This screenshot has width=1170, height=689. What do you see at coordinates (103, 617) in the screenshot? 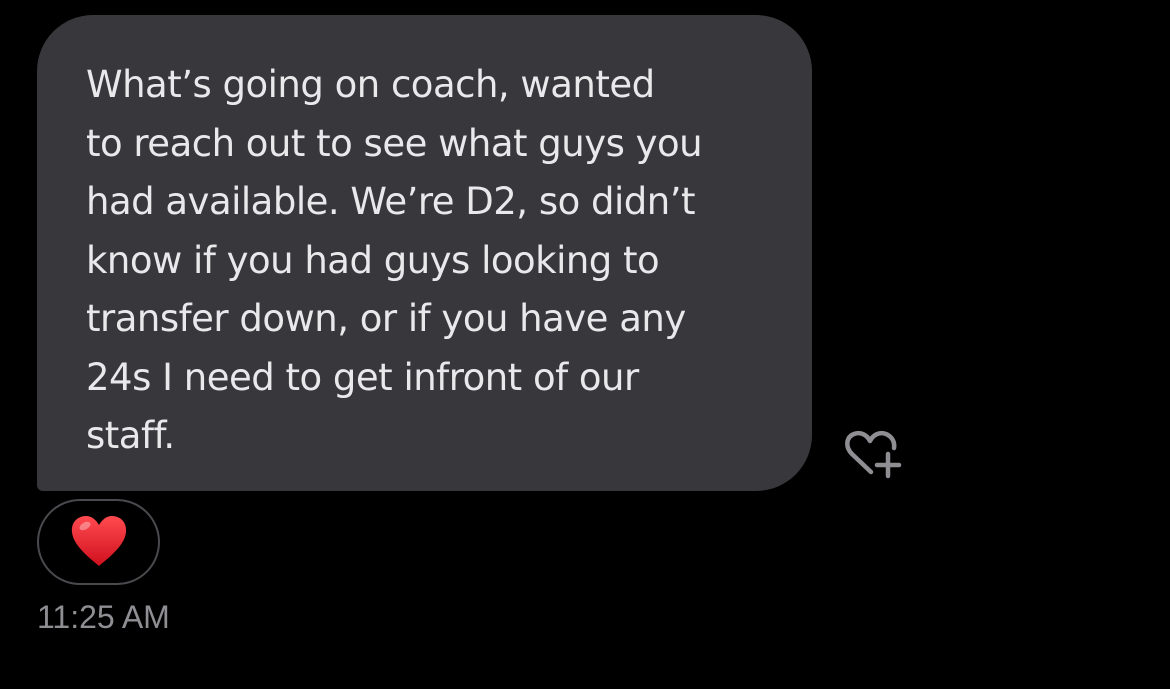
I see `message-timestamp: 11:25 AM` at bounding box center [103, 617].